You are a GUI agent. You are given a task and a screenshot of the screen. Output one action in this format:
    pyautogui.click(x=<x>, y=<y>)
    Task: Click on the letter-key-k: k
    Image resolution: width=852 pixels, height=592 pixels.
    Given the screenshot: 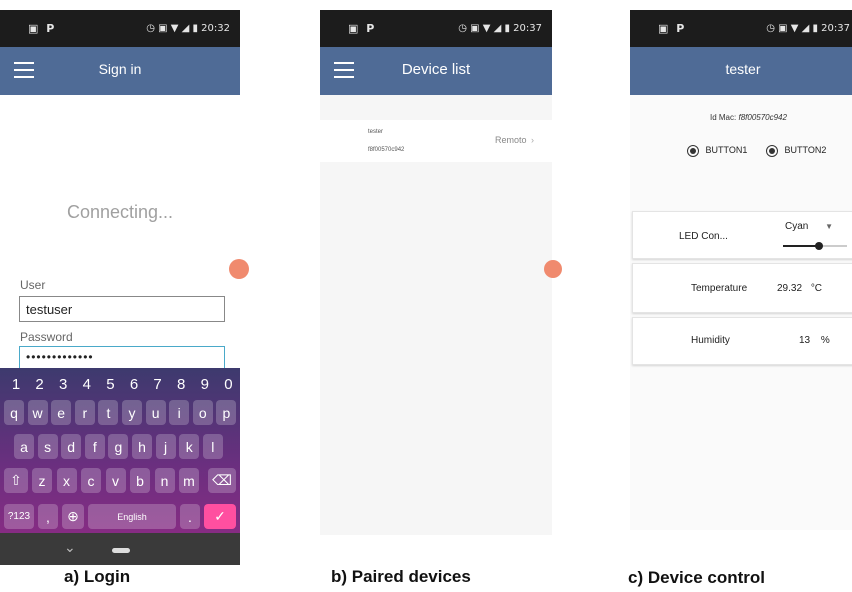 What is the action you would take?
    pyautogui.click(x=189, y=446)
    